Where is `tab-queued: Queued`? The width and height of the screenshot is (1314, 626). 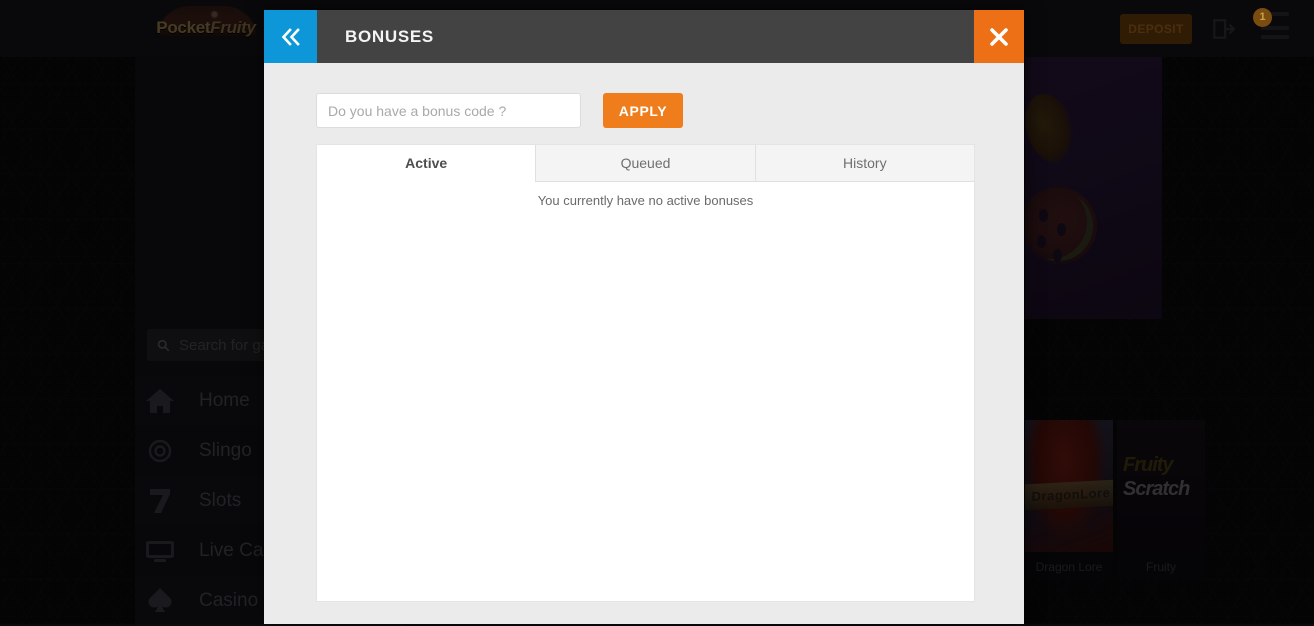
tab-queued: Queued is located at coordinates (644, 163).